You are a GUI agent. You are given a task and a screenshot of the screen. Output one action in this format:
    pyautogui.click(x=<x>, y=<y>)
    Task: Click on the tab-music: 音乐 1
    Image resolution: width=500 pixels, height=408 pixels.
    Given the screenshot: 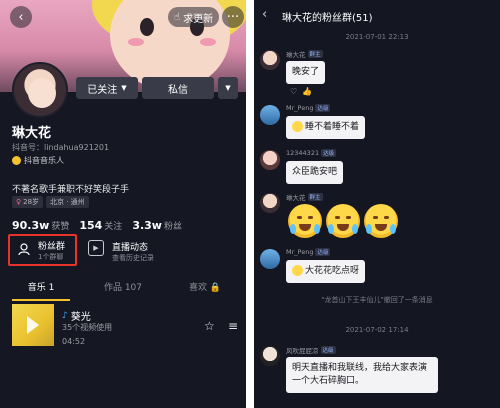 What is the action you would take?
    pyautogui.click(x=41, y=289)
    